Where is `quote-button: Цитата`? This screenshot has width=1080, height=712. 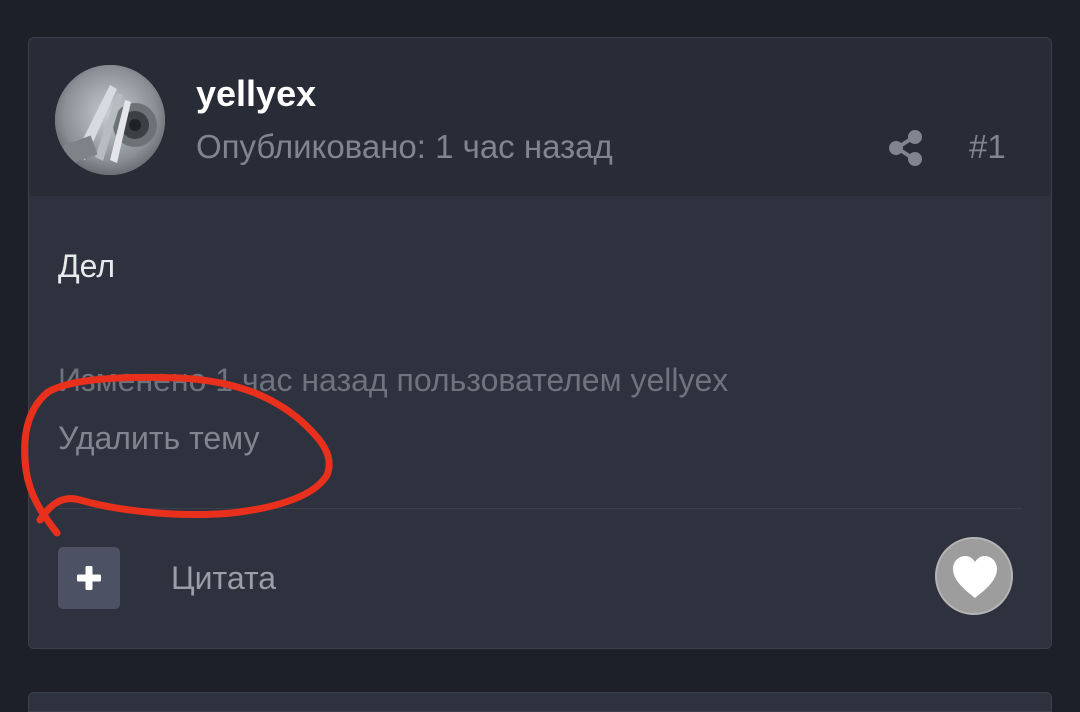 quote-button: Цитата is located at coordinates (223, 578).